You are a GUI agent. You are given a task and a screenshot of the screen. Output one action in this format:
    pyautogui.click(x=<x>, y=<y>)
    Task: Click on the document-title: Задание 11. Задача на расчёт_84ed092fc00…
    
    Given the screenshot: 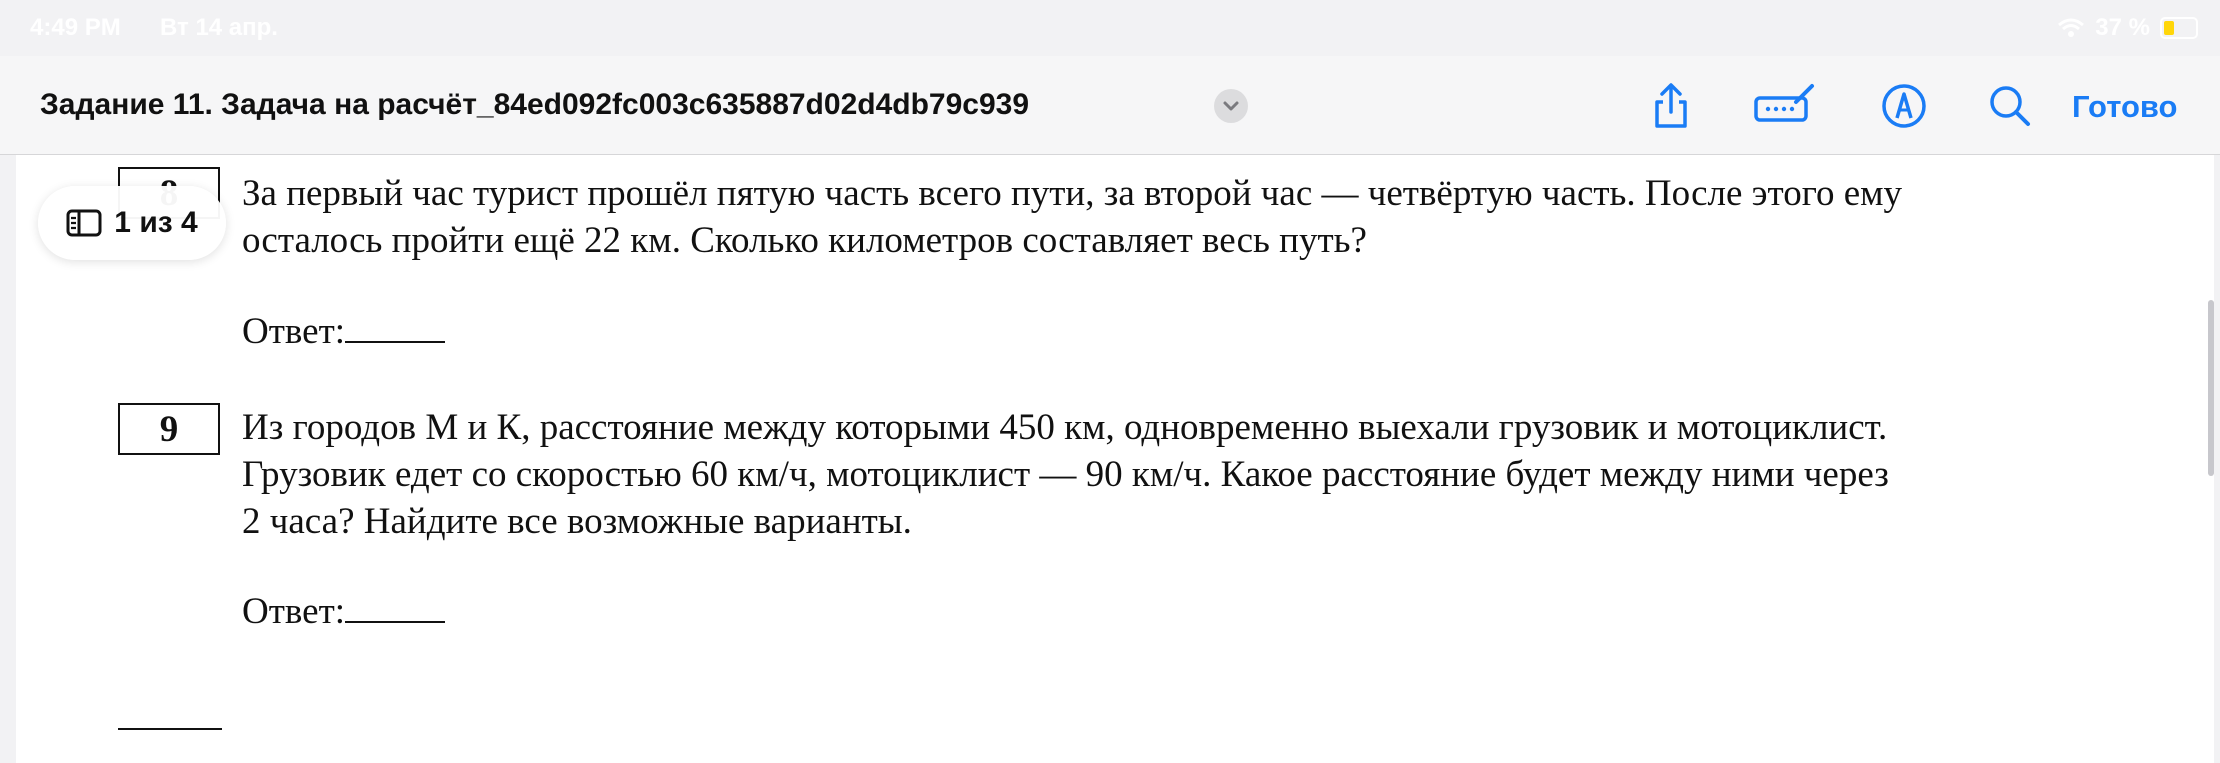 What is the action you would take?
    pyautogui.click(x=534, y=105)
    